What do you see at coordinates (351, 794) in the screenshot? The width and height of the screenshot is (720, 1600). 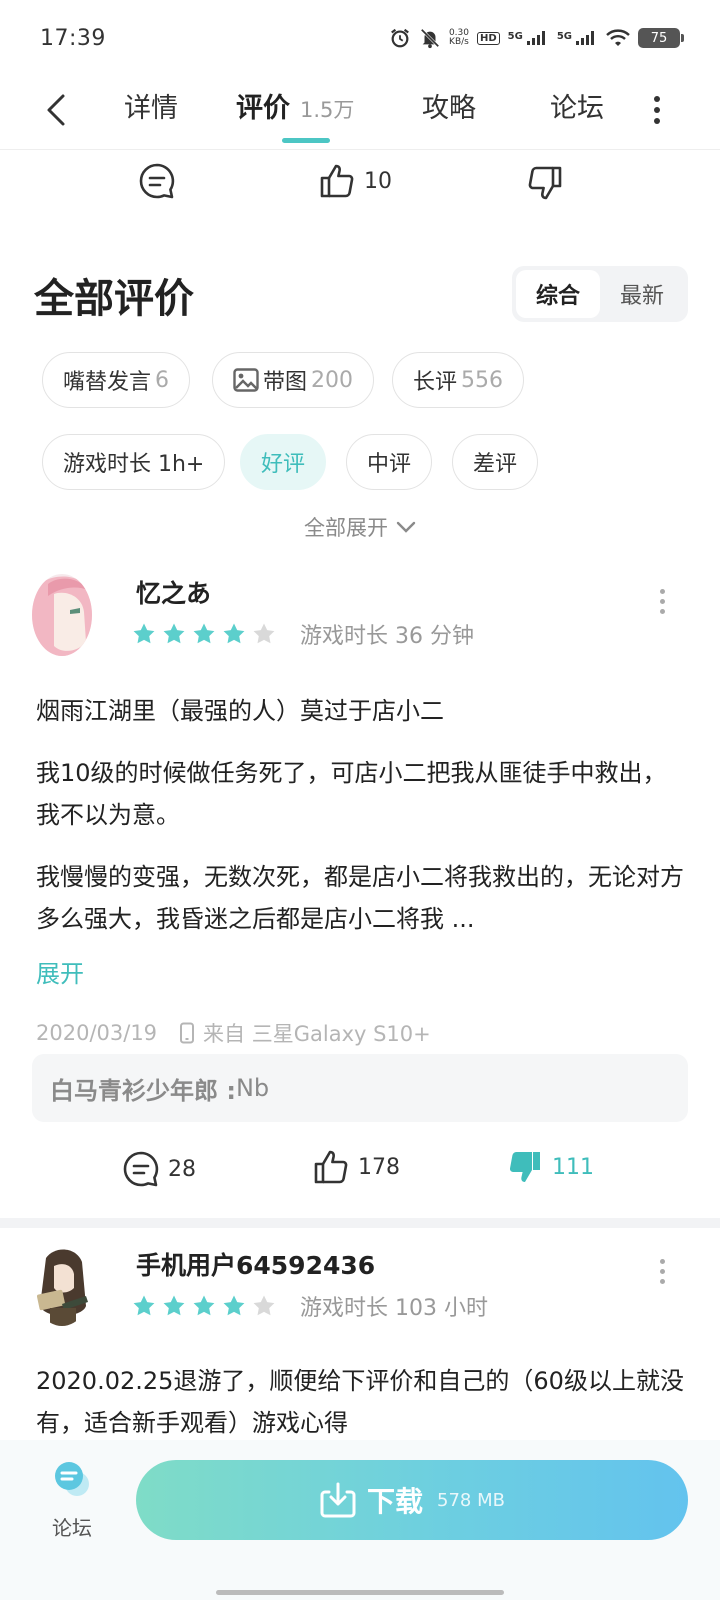 I see `review-paragraph: 我10级的时候做任务死了，可店小二把我从匪徒手中救出，我不以为意。` at bounding box center [351, 794].